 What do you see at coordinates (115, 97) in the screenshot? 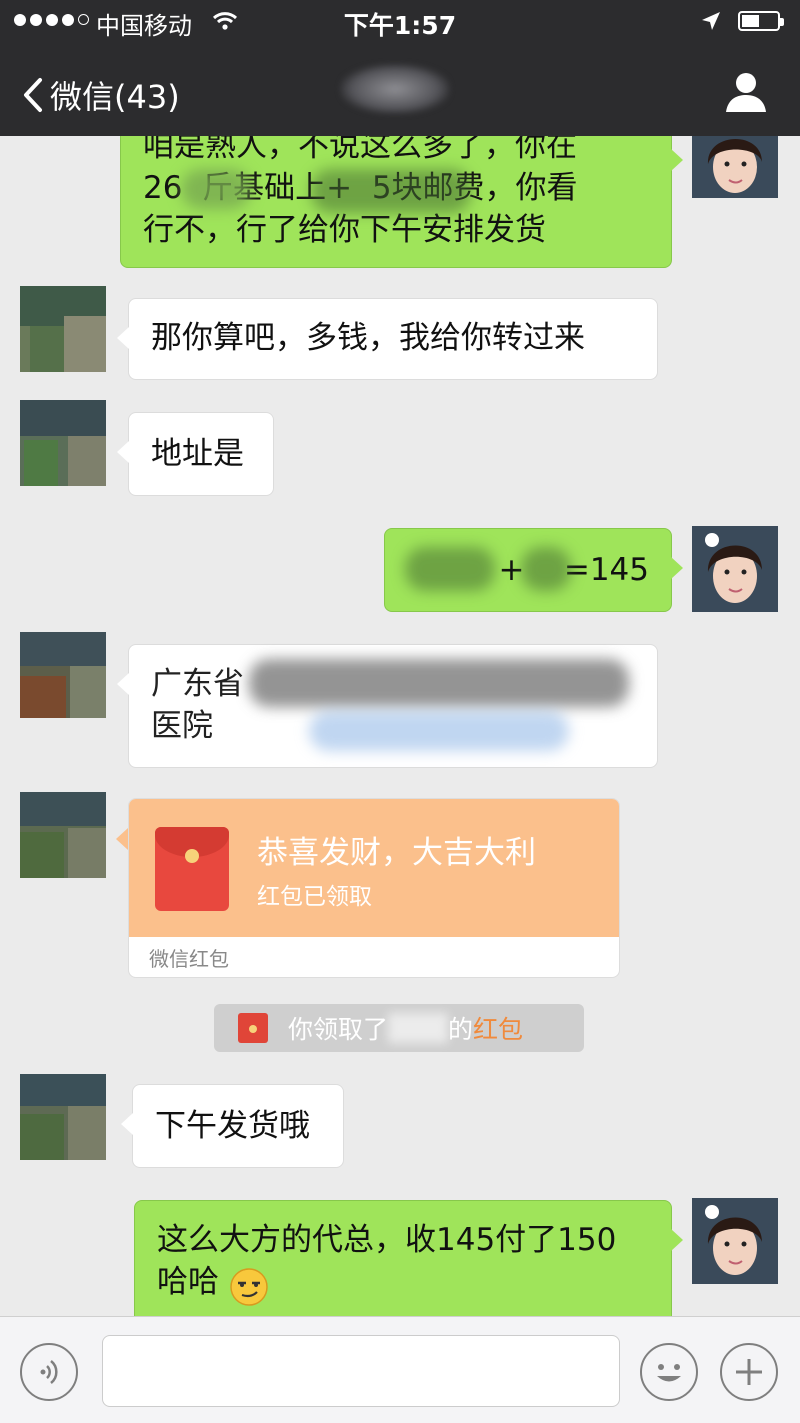
I see `back-label: 微信(43)` at bounding box center [115, 97].